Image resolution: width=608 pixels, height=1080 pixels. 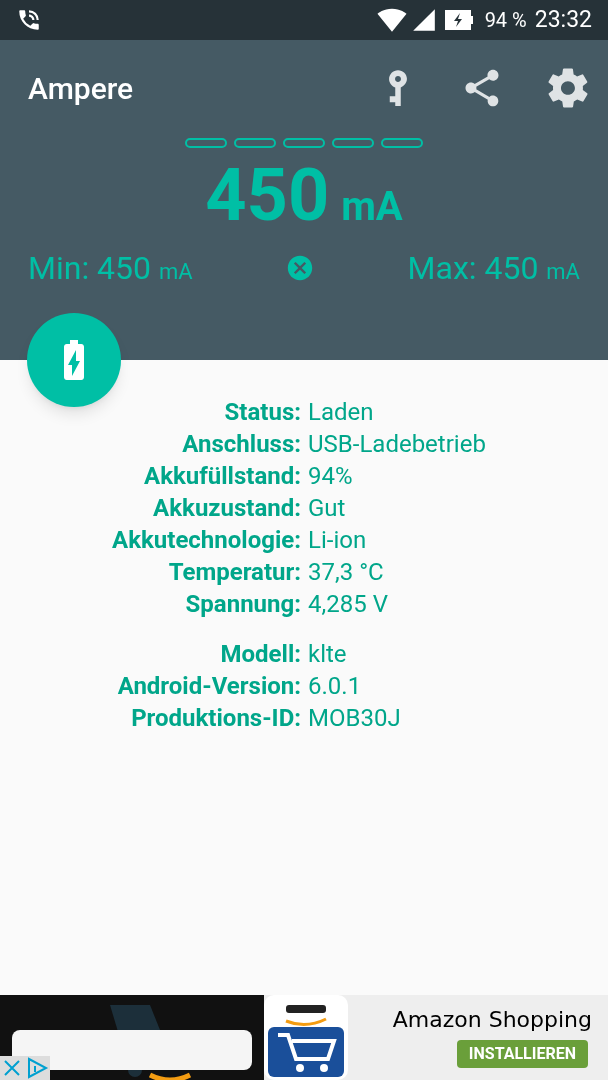 What do you see at coordinates (226, 508) in the screenshot?
I see `info-label: Akkuzustand:` at bounding box center [226, 508].